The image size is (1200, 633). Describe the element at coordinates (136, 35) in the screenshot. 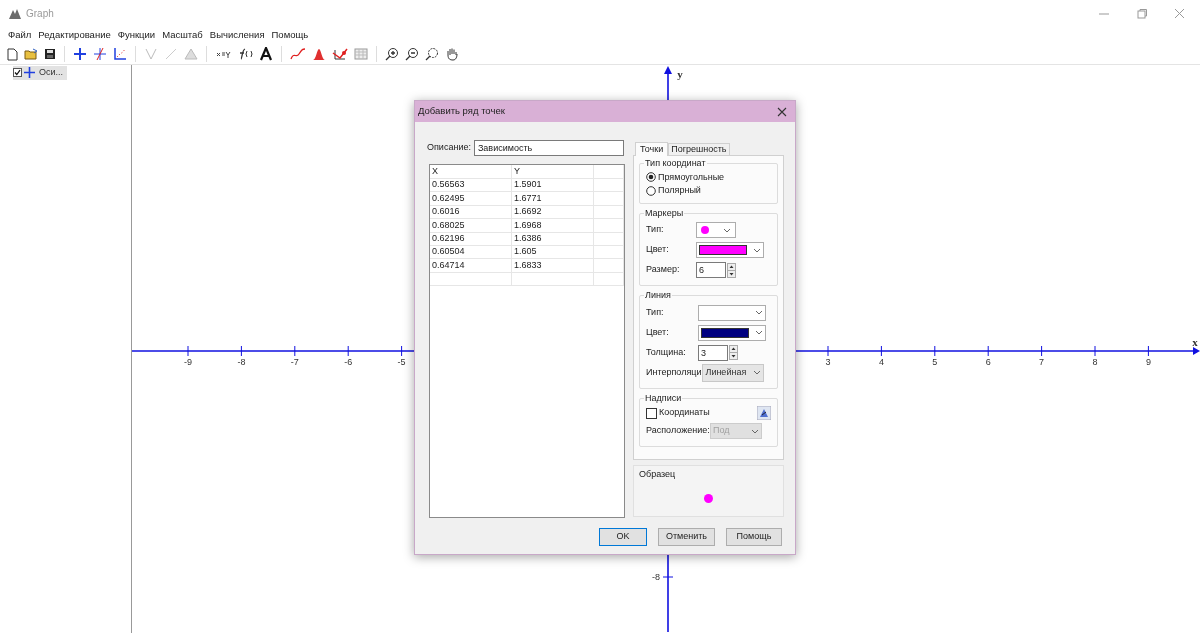

I see `menu-item: Функции` at that location.